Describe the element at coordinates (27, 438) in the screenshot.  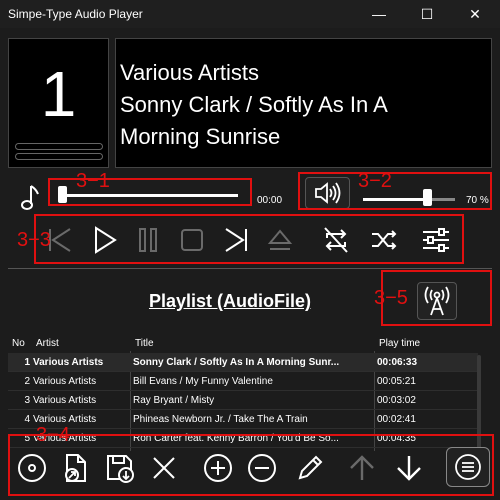
I see `row-no: 5` at that location.